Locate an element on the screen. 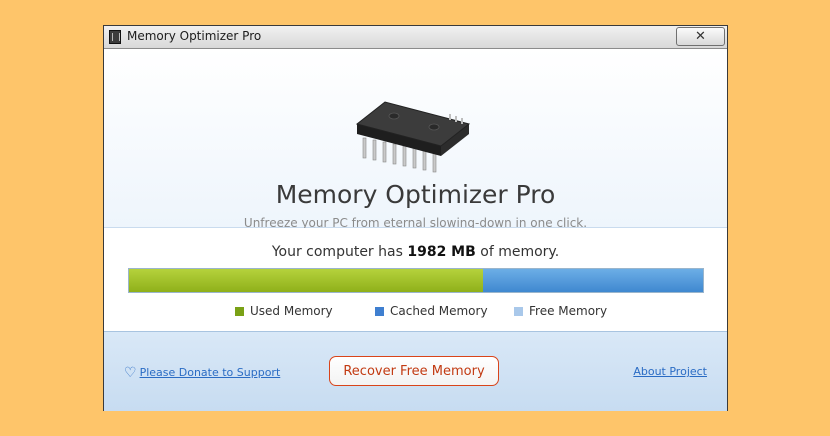 Image resolution: width=830 pixels, height=436 pixels. legend-used-label: Used Memory is located at coordinates (291, 311).